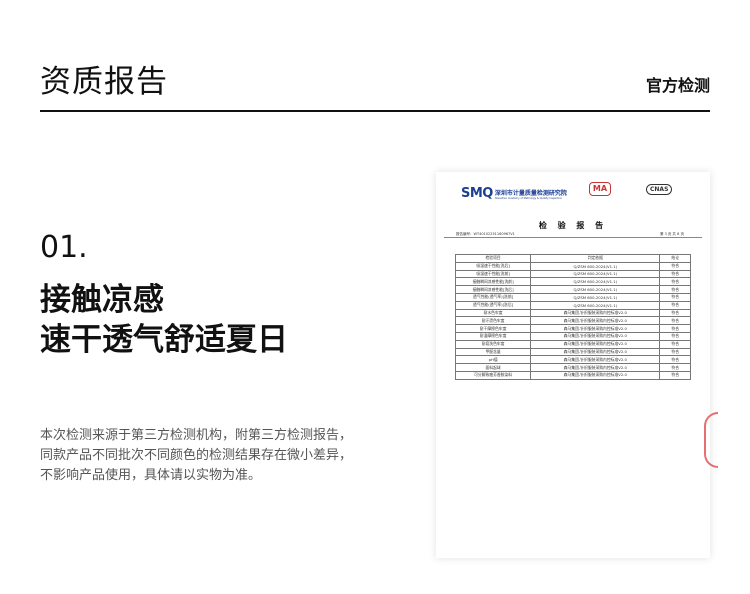 This screenshot has width=750, height=594. What do you see at coordinates (493, 375) in the screenshot?
I see `table-cell: 可分解致癌芳香胺染料` at bounding box center [493, 375].